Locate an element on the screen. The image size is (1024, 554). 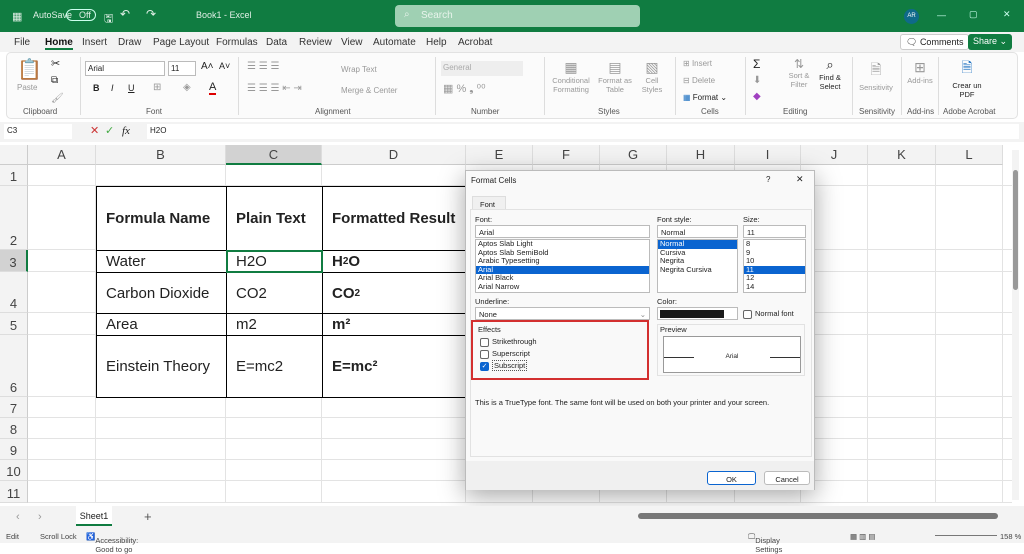
cell-co2-plain: CO2 is located at coordinates (274, 293).